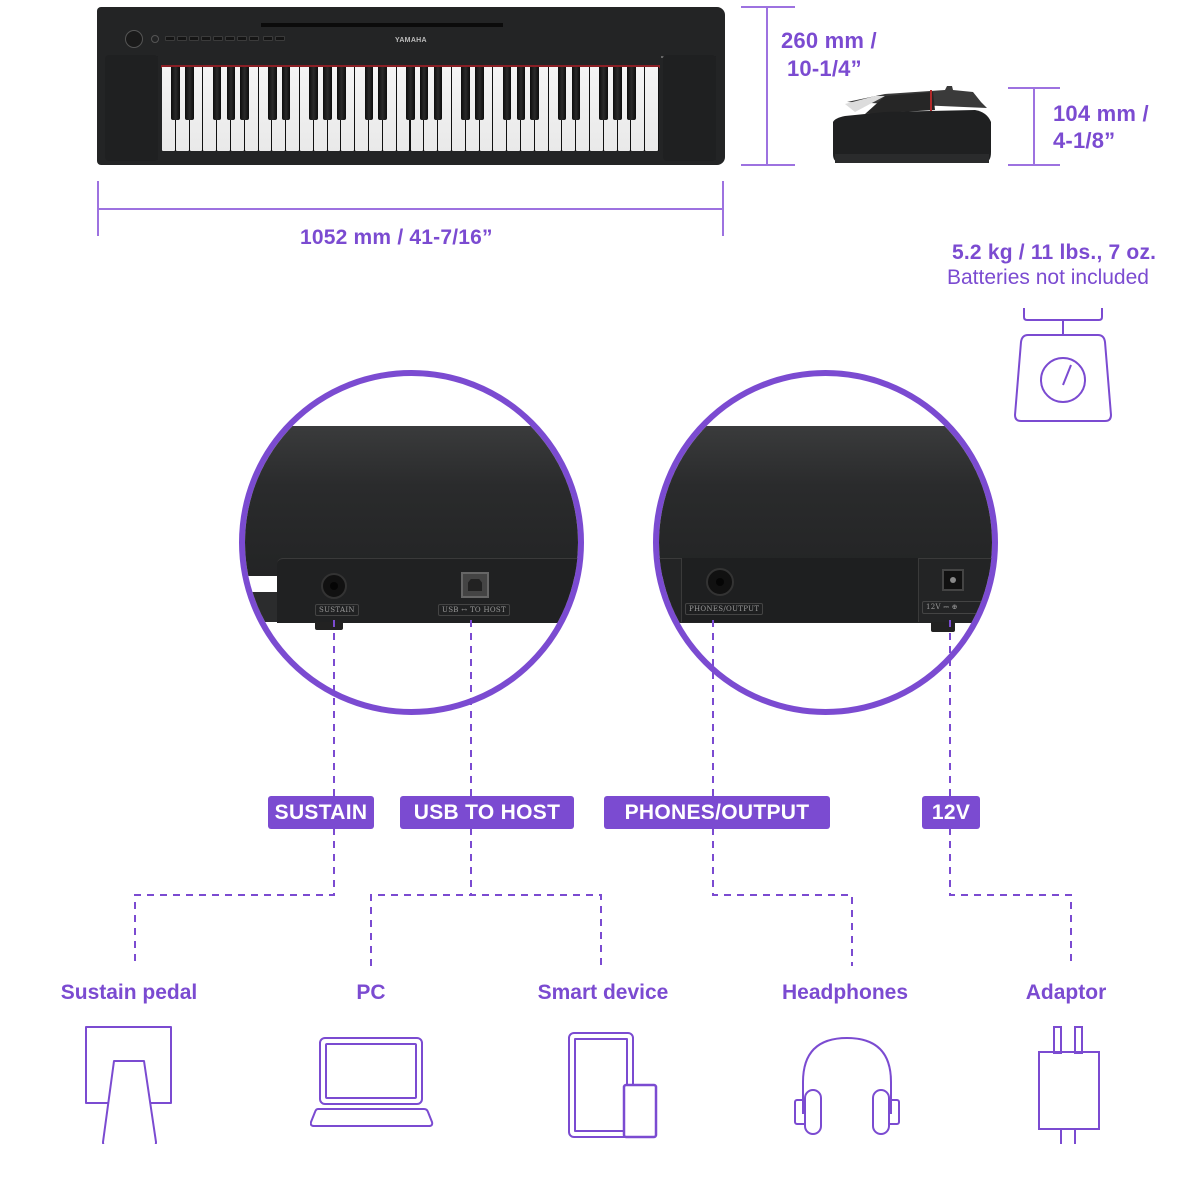  I want to click on device-label-sustain-pedal: Sustain pedal, so click(129, 992).